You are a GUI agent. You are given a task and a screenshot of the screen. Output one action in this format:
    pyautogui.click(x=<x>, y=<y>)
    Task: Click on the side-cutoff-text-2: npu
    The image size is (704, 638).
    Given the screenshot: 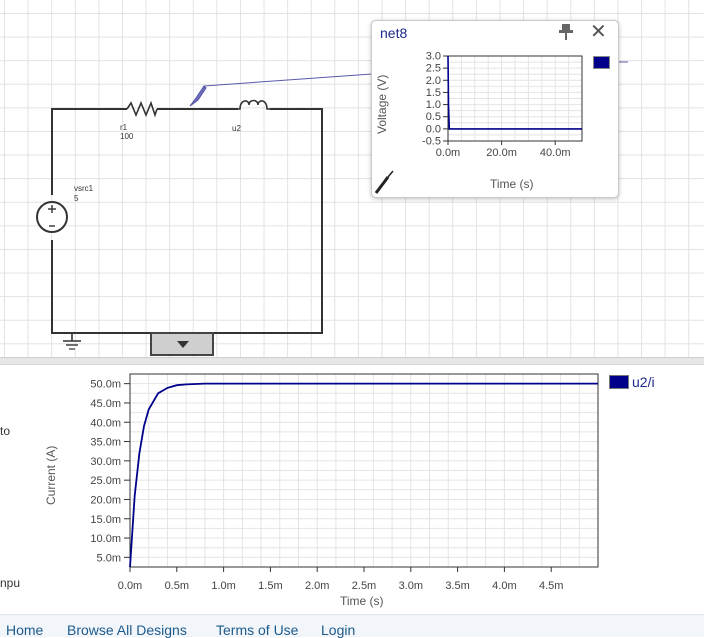 What is the action you would take?
    pyautogui.click(x=10, y=583)
    